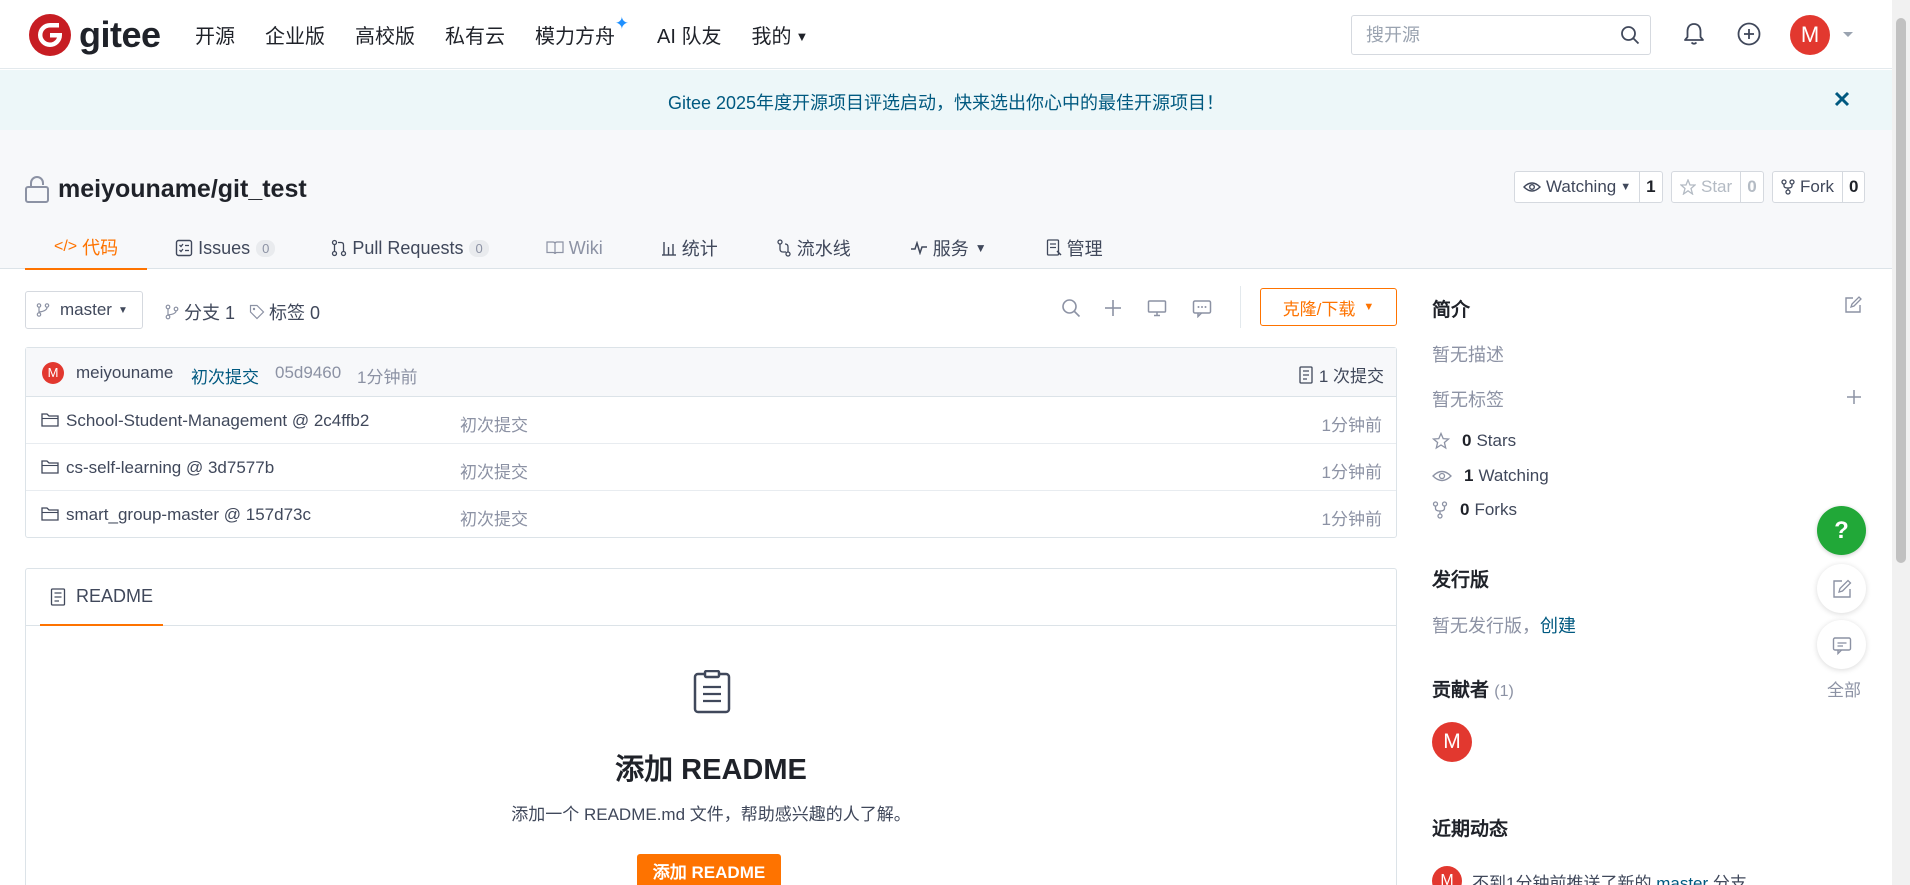 This screenshot has width=1910, height=885. I want to click on commit-author-link: meiyouname, so click(124, 373).